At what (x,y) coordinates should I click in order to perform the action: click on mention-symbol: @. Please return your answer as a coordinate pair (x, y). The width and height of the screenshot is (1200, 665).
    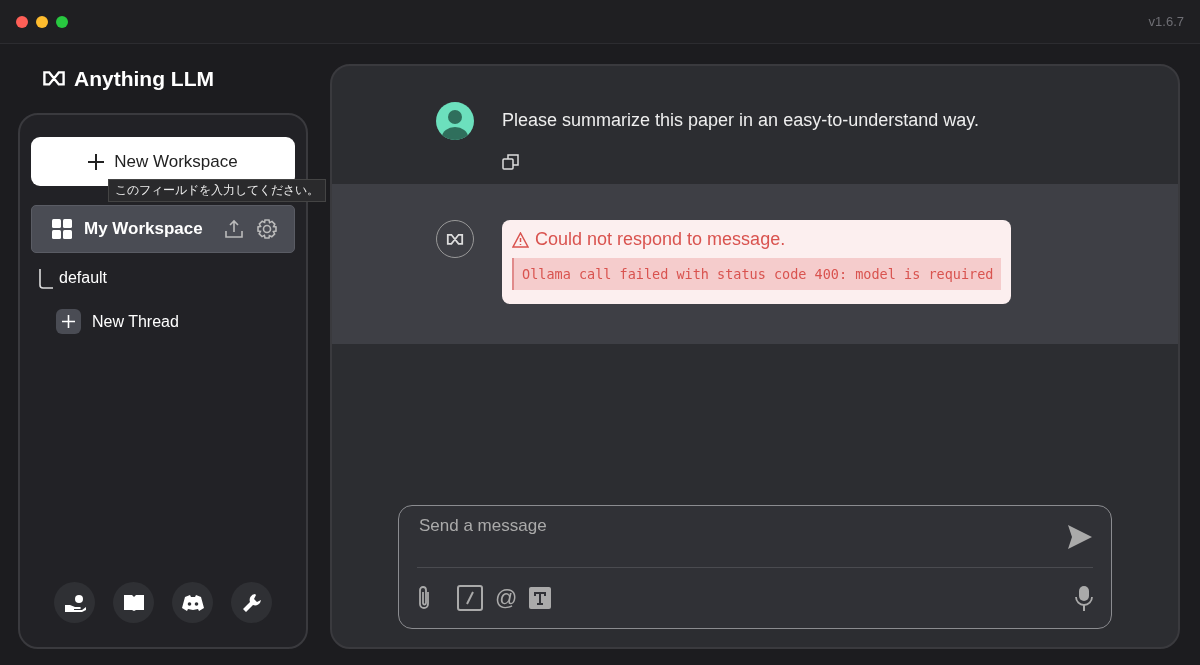
    Looking at the image, I should click on (506, 598).